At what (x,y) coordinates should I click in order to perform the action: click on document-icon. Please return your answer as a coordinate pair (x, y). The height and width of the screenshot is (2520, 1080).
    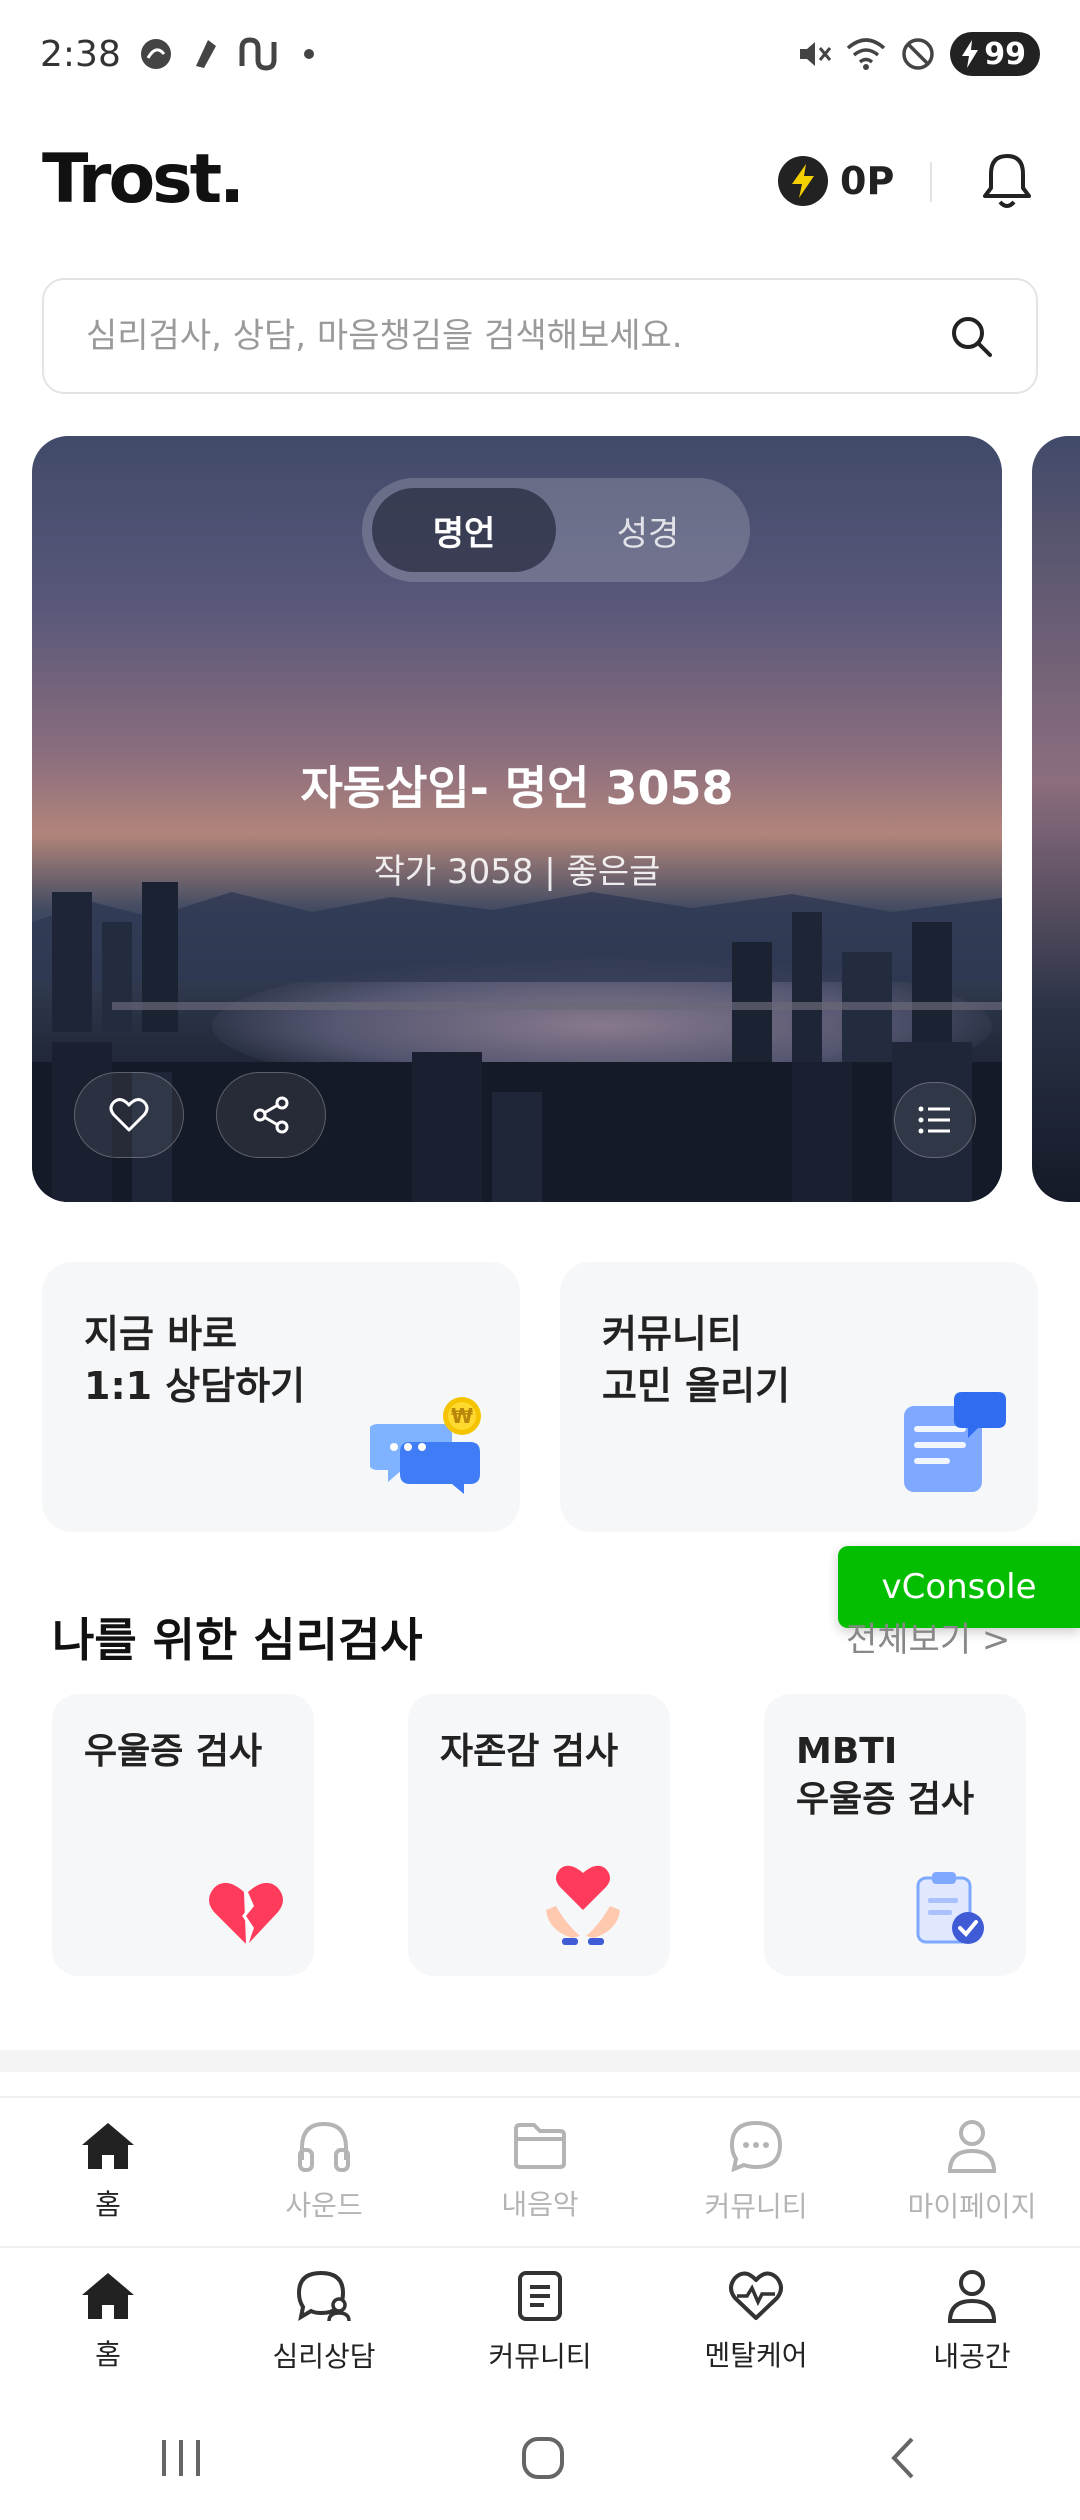
    Looking at the image, I should click on (540, 2296).